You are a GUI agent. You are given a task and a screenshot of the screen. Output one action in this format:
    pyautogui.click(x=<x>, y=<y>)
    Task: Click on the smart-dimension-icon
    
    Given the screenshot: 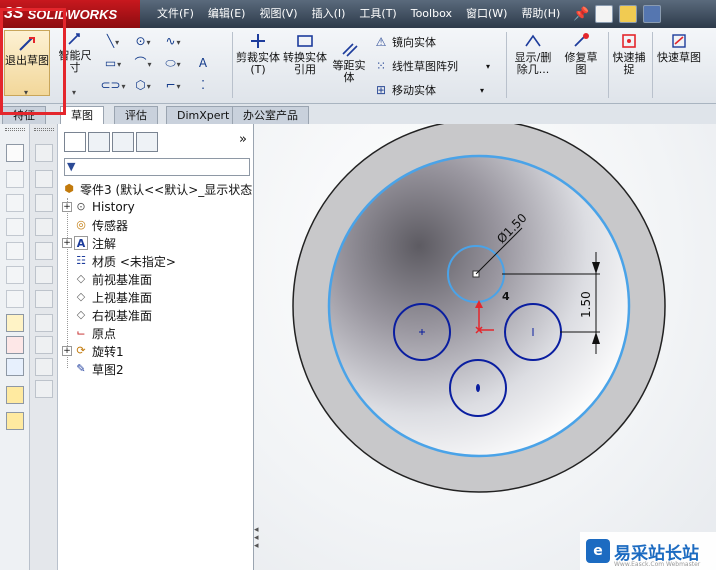 What is the action you would take?
    pyautogui.click(x=75, y=39)
    